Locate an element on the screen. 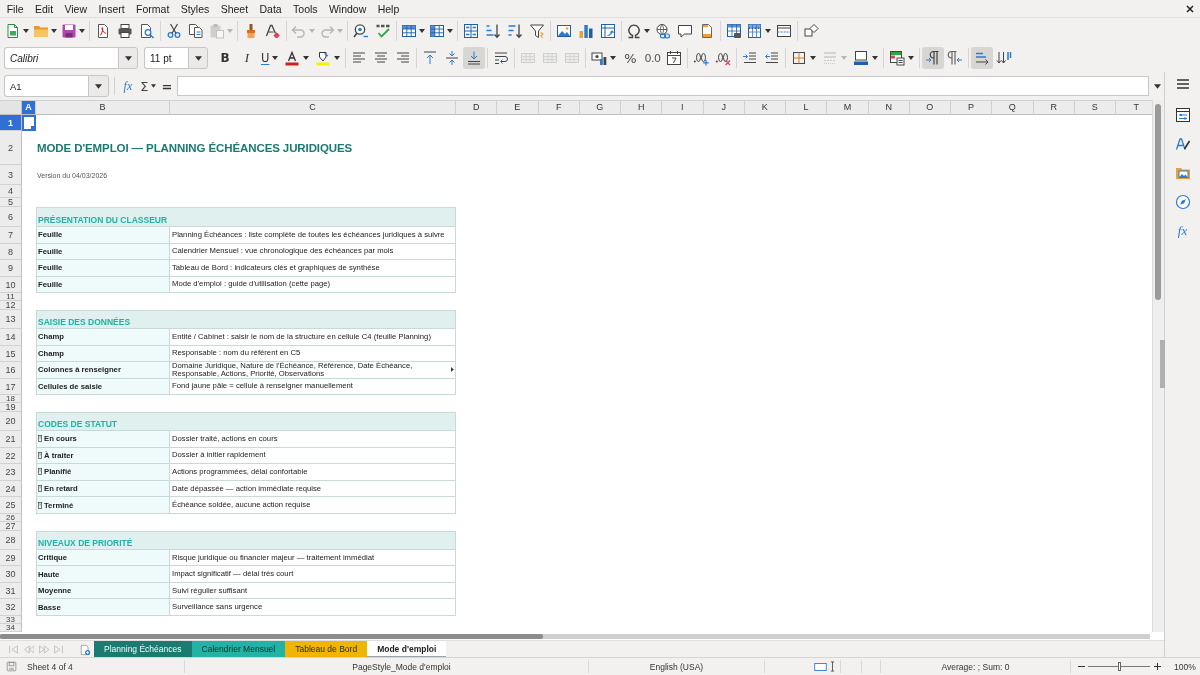 The width and height of the screenshot is (1200, 675). column-header: G is located at coordinates (600, 108).